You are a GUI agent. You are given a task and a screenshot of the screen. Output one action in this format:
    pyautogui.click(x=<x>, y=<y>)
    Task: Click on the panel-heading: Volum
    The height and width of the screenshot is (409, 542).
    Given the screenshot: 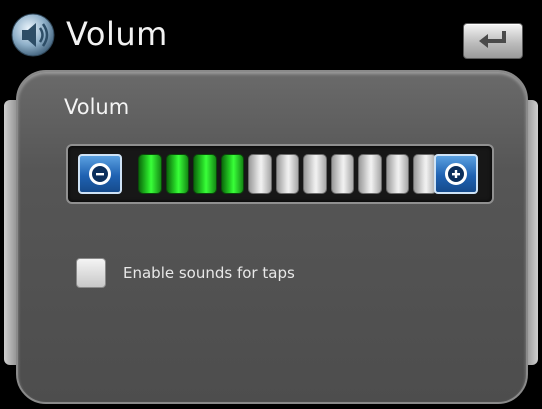 What is the action you would take?
    pyautogui.click(x=97, y=107)
    